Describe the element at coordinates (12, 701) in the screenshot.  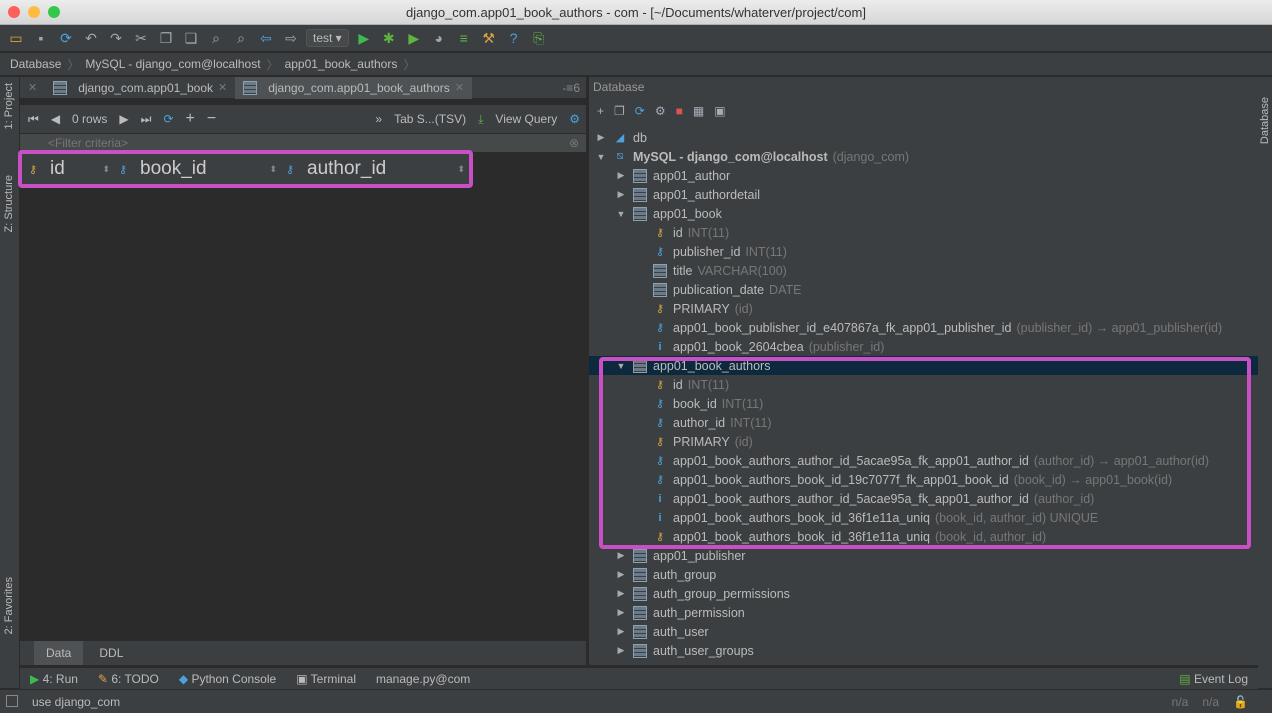
I see `toggle-tool-windows-icon` at that location.